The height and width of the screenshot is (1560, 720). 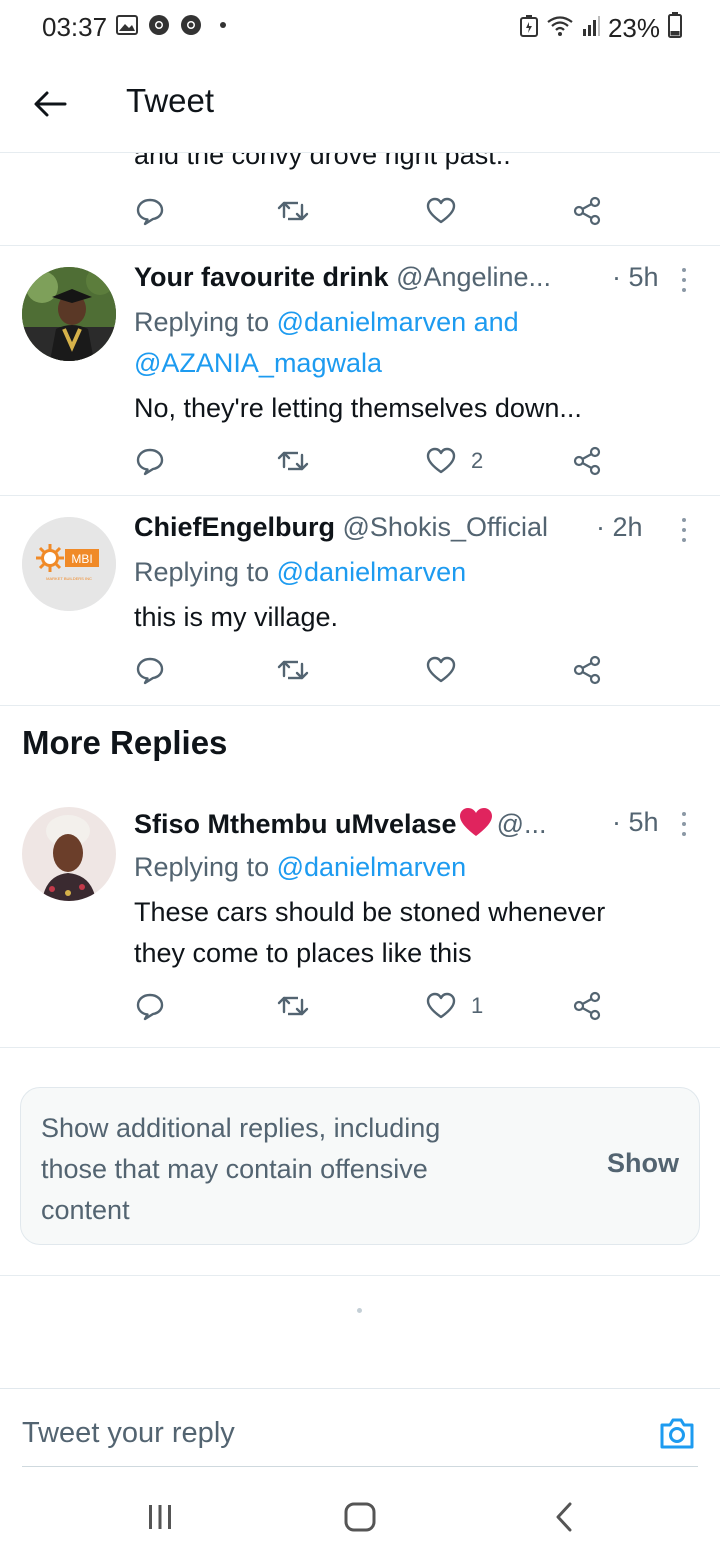 I want to click on author-name: Sfiso Mthembu uMvelase, so click(x=295, y=824).